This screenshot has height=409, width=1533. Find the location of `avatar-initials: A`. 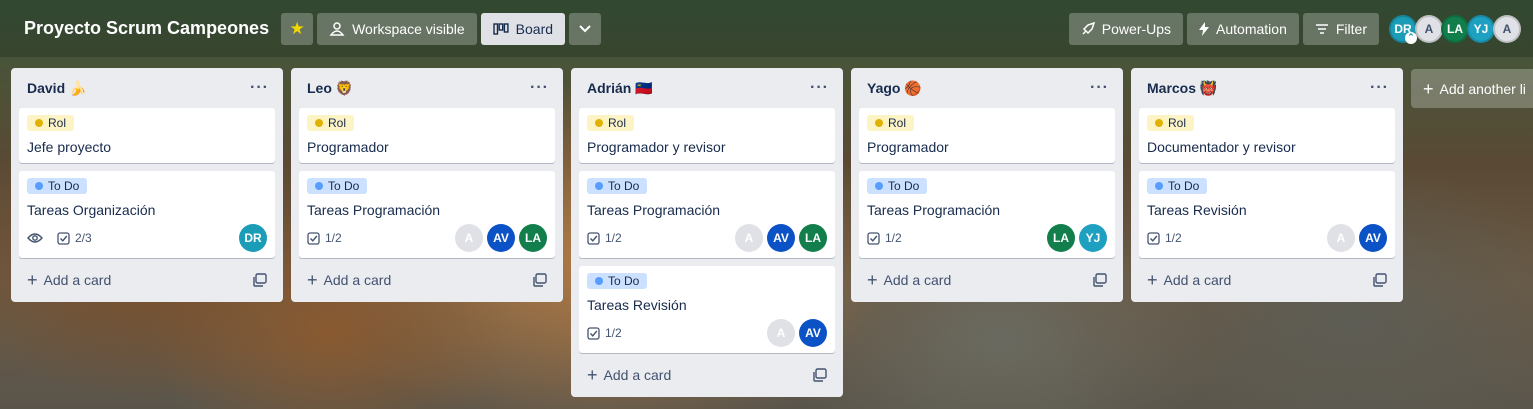

avatar-initials: A is located at coordinates (1429, 28).